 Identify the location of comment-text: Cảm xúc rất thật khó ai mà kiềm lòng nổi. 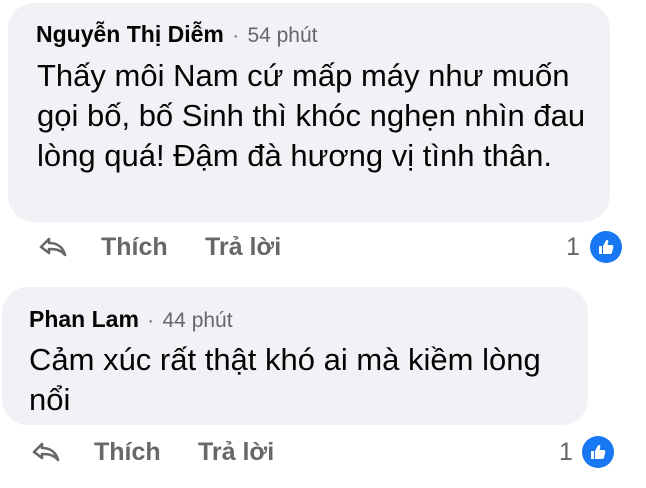
(285, 379).